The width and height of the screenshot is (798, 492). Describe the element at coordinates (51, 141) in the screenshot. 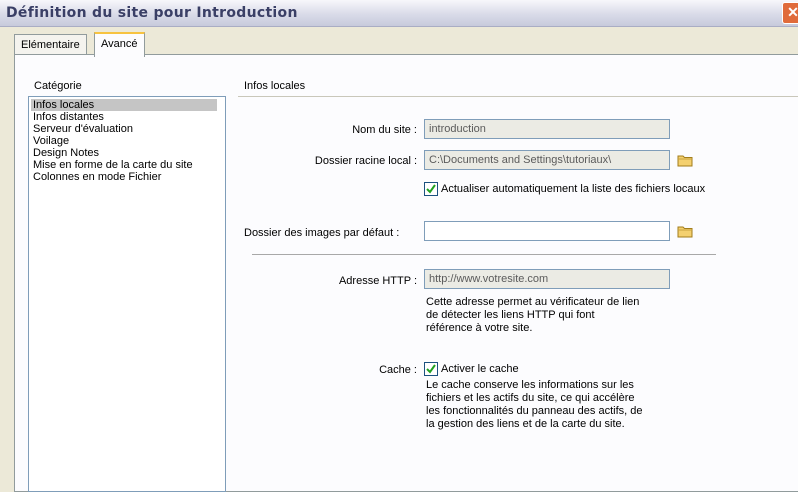

I see `category-item-voilage: Voilage` at that location.